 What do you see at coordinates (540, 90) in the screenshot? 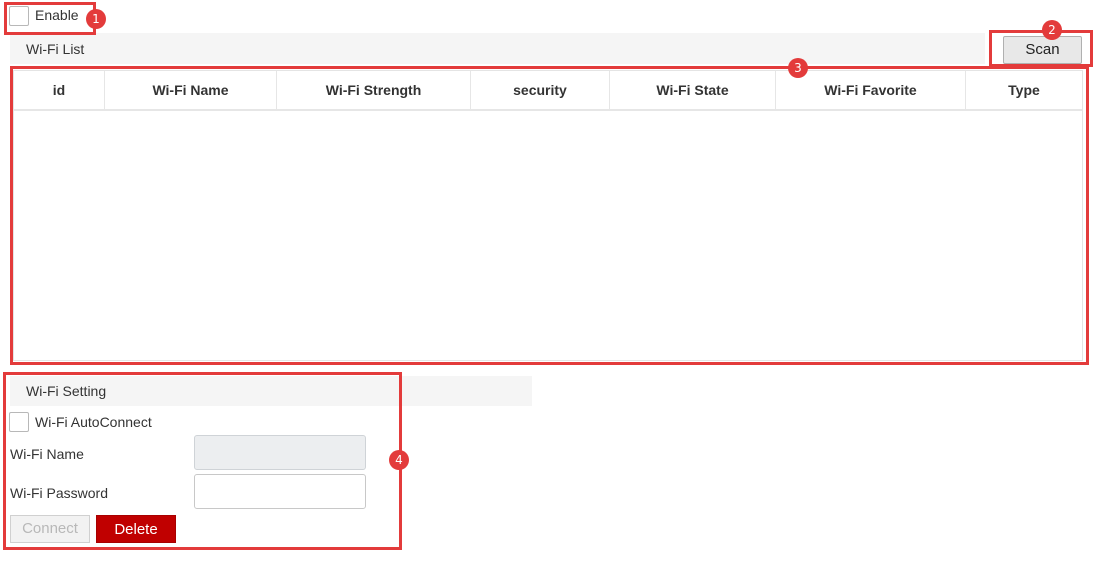
I see `column-header-security: security` at bounding box center [540, 90].